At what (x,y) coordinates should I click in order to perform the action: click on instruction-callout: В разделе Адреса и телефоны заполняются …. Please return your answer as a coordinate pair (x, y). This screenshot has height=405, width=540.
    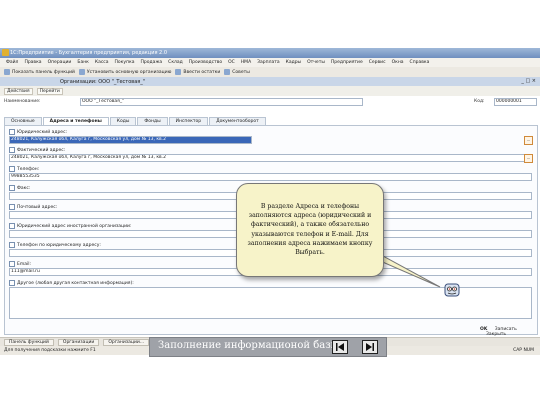
    Looking at the image, I should click on (310, 230).